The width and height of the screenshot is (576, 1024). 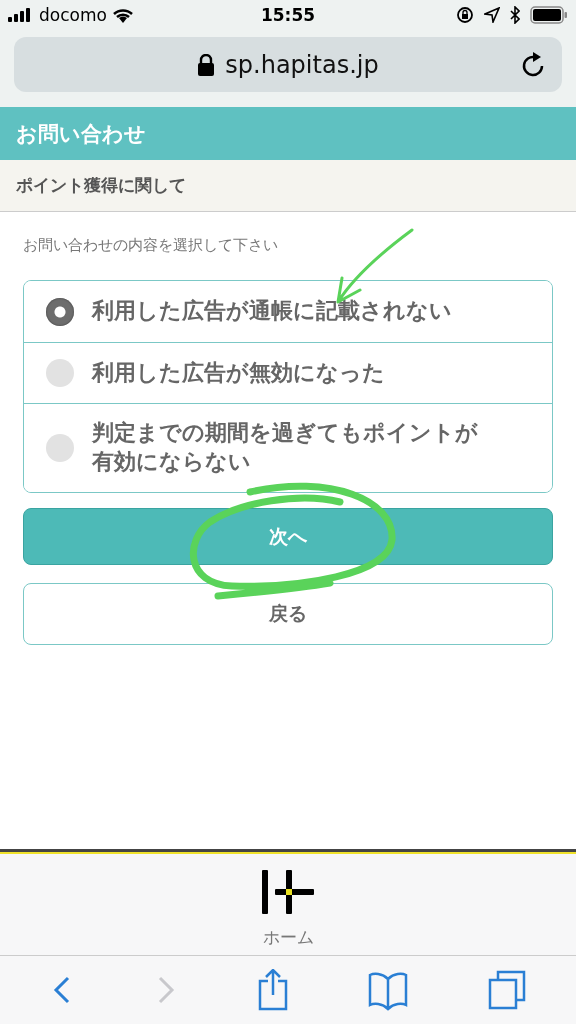 I want to click on bluetooth-icon, so click(x=515, y=15).